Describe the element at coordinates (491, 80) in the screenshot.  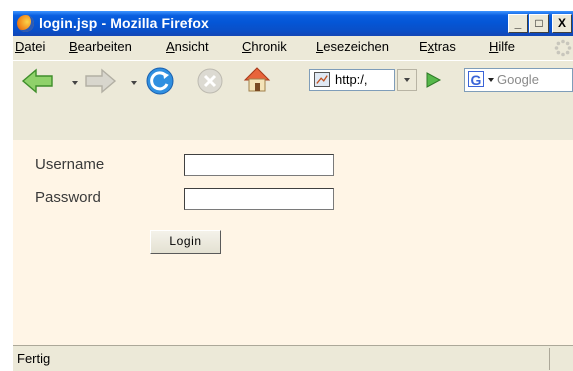
I see `search-engine-dropdown-icon` at that location.